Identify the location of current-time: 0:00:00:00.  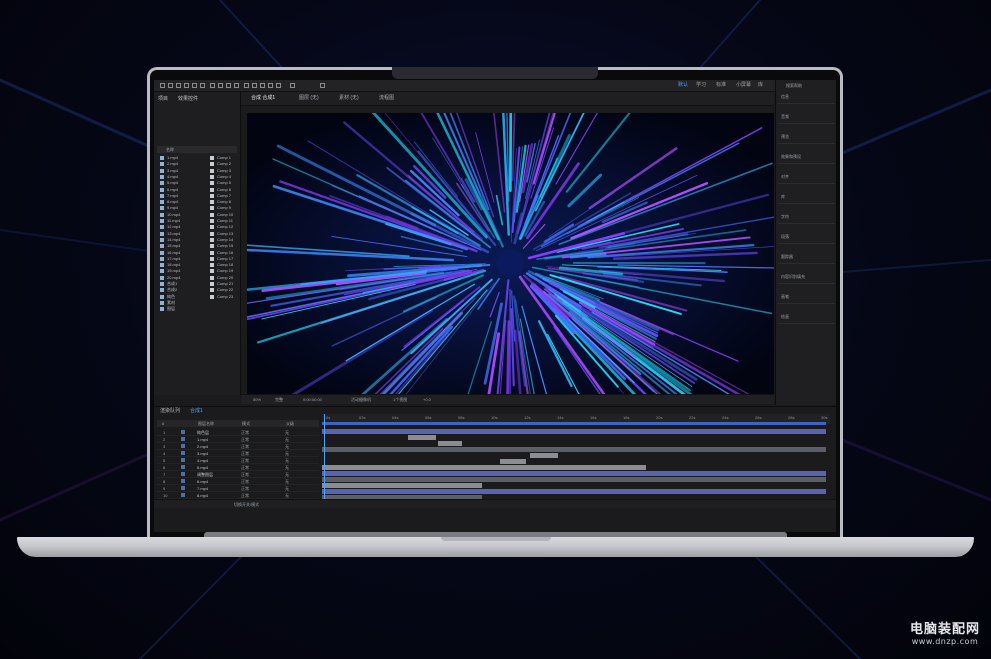
(312, 399).